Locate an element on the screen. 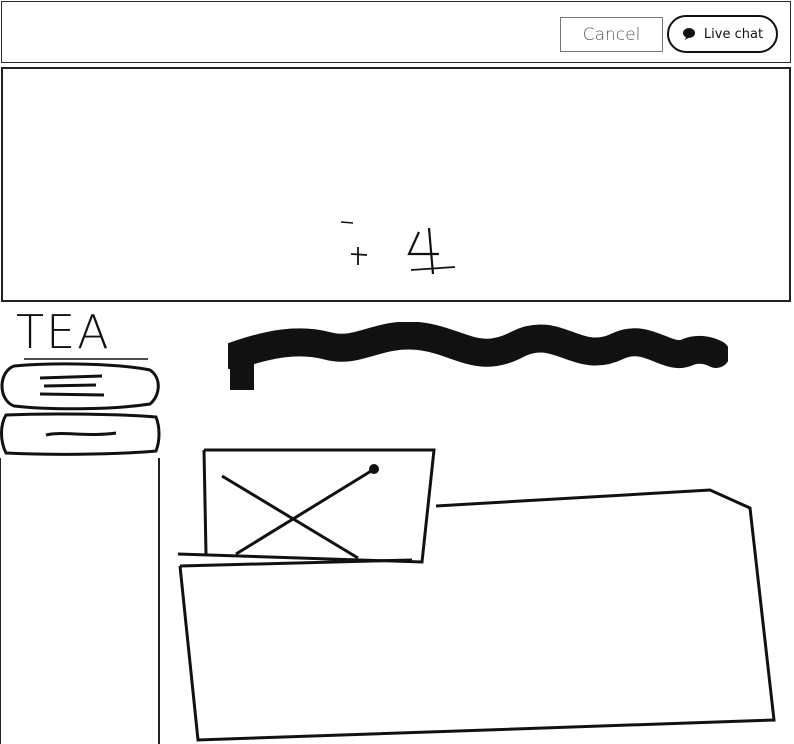  chat-bubble-icon is located at coordinates (689, 34).